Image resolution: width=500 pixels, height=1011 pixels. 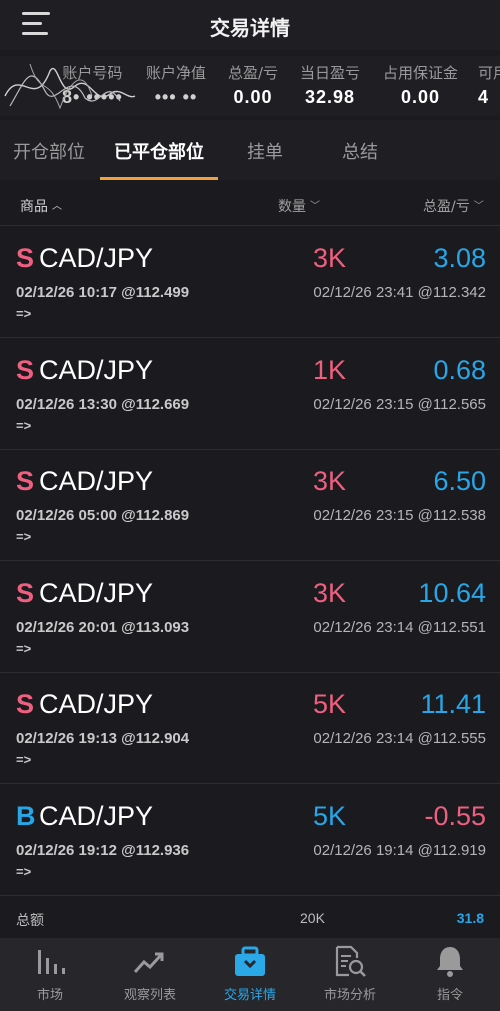 What do you see at coordinates (312, 918) in the screenshot?
I see `totals-quantity: 20K` at bounding box center [312, 918].